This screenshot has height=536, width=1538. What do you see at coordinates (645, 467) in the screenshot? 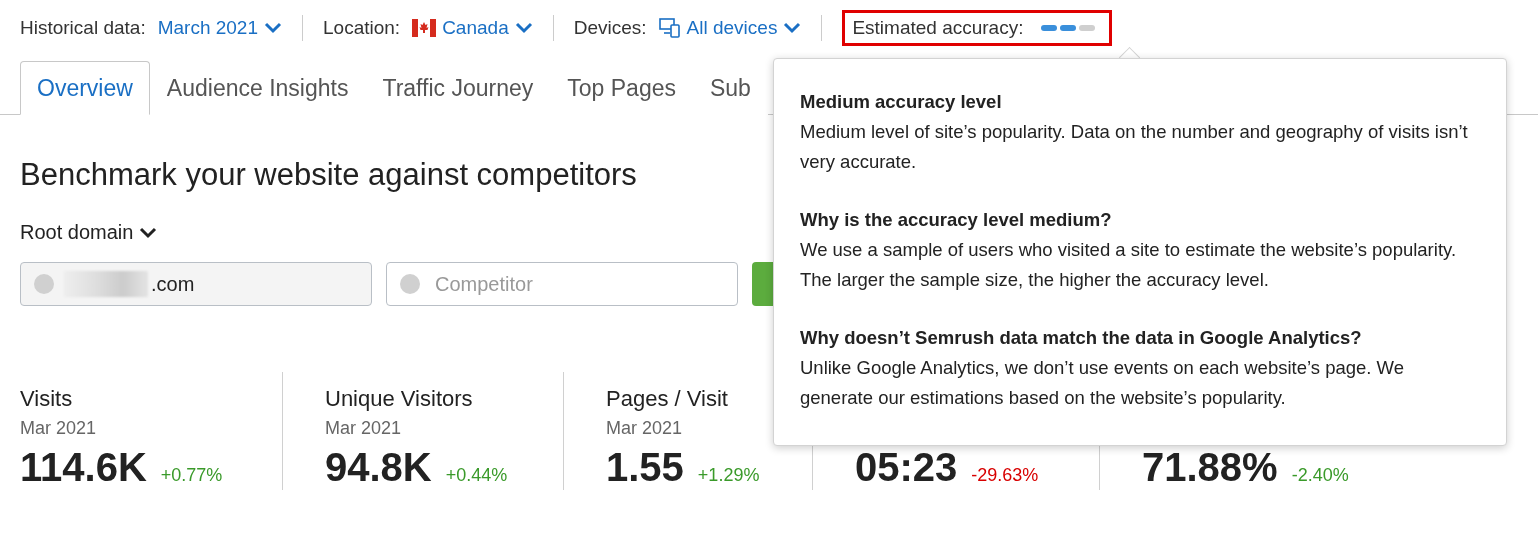
I see `metric-value: 1.55` at bounding box center [645, 467].